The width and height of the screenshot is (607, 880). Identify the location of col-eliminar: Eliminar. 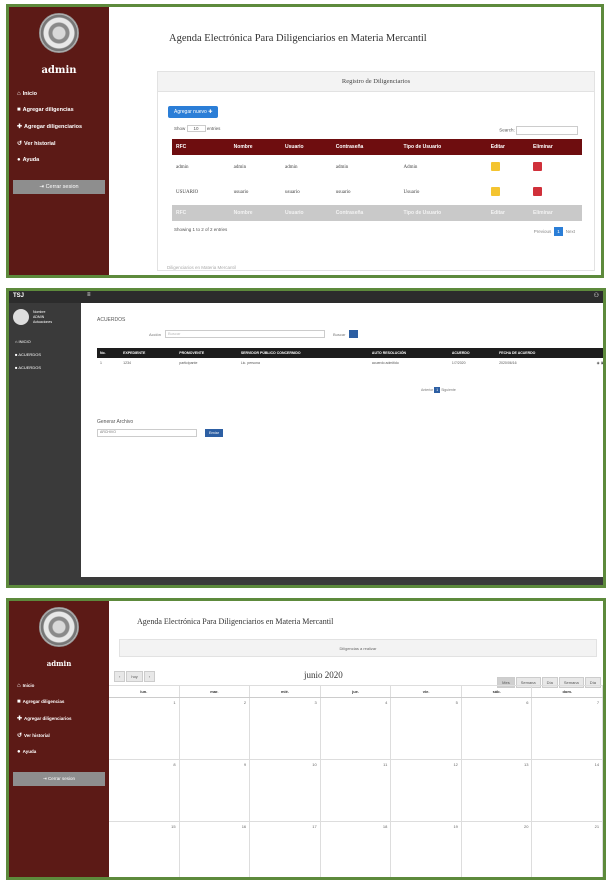
(555, 147).